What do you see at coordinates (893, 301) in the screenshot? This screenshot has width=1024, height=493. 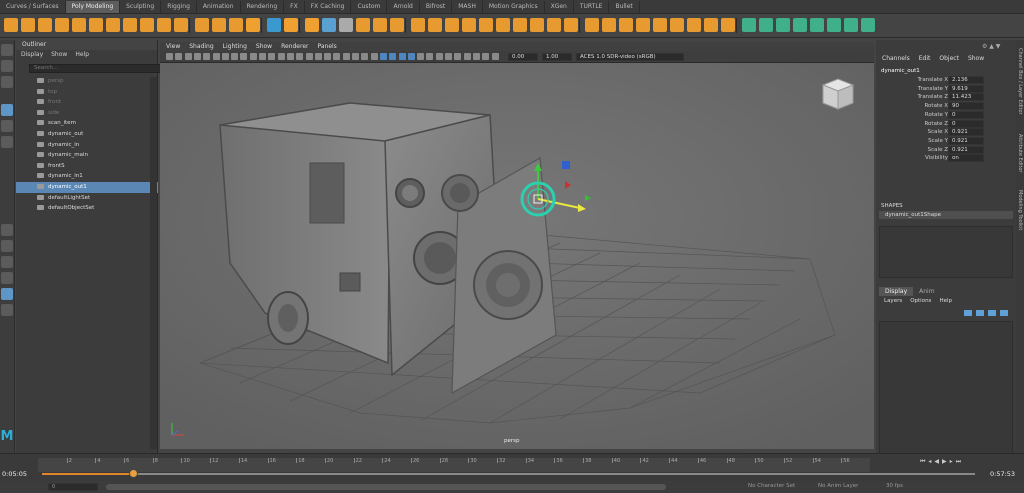 I see `layer-menu-layers: Layers` at bounding box center [893, 301].